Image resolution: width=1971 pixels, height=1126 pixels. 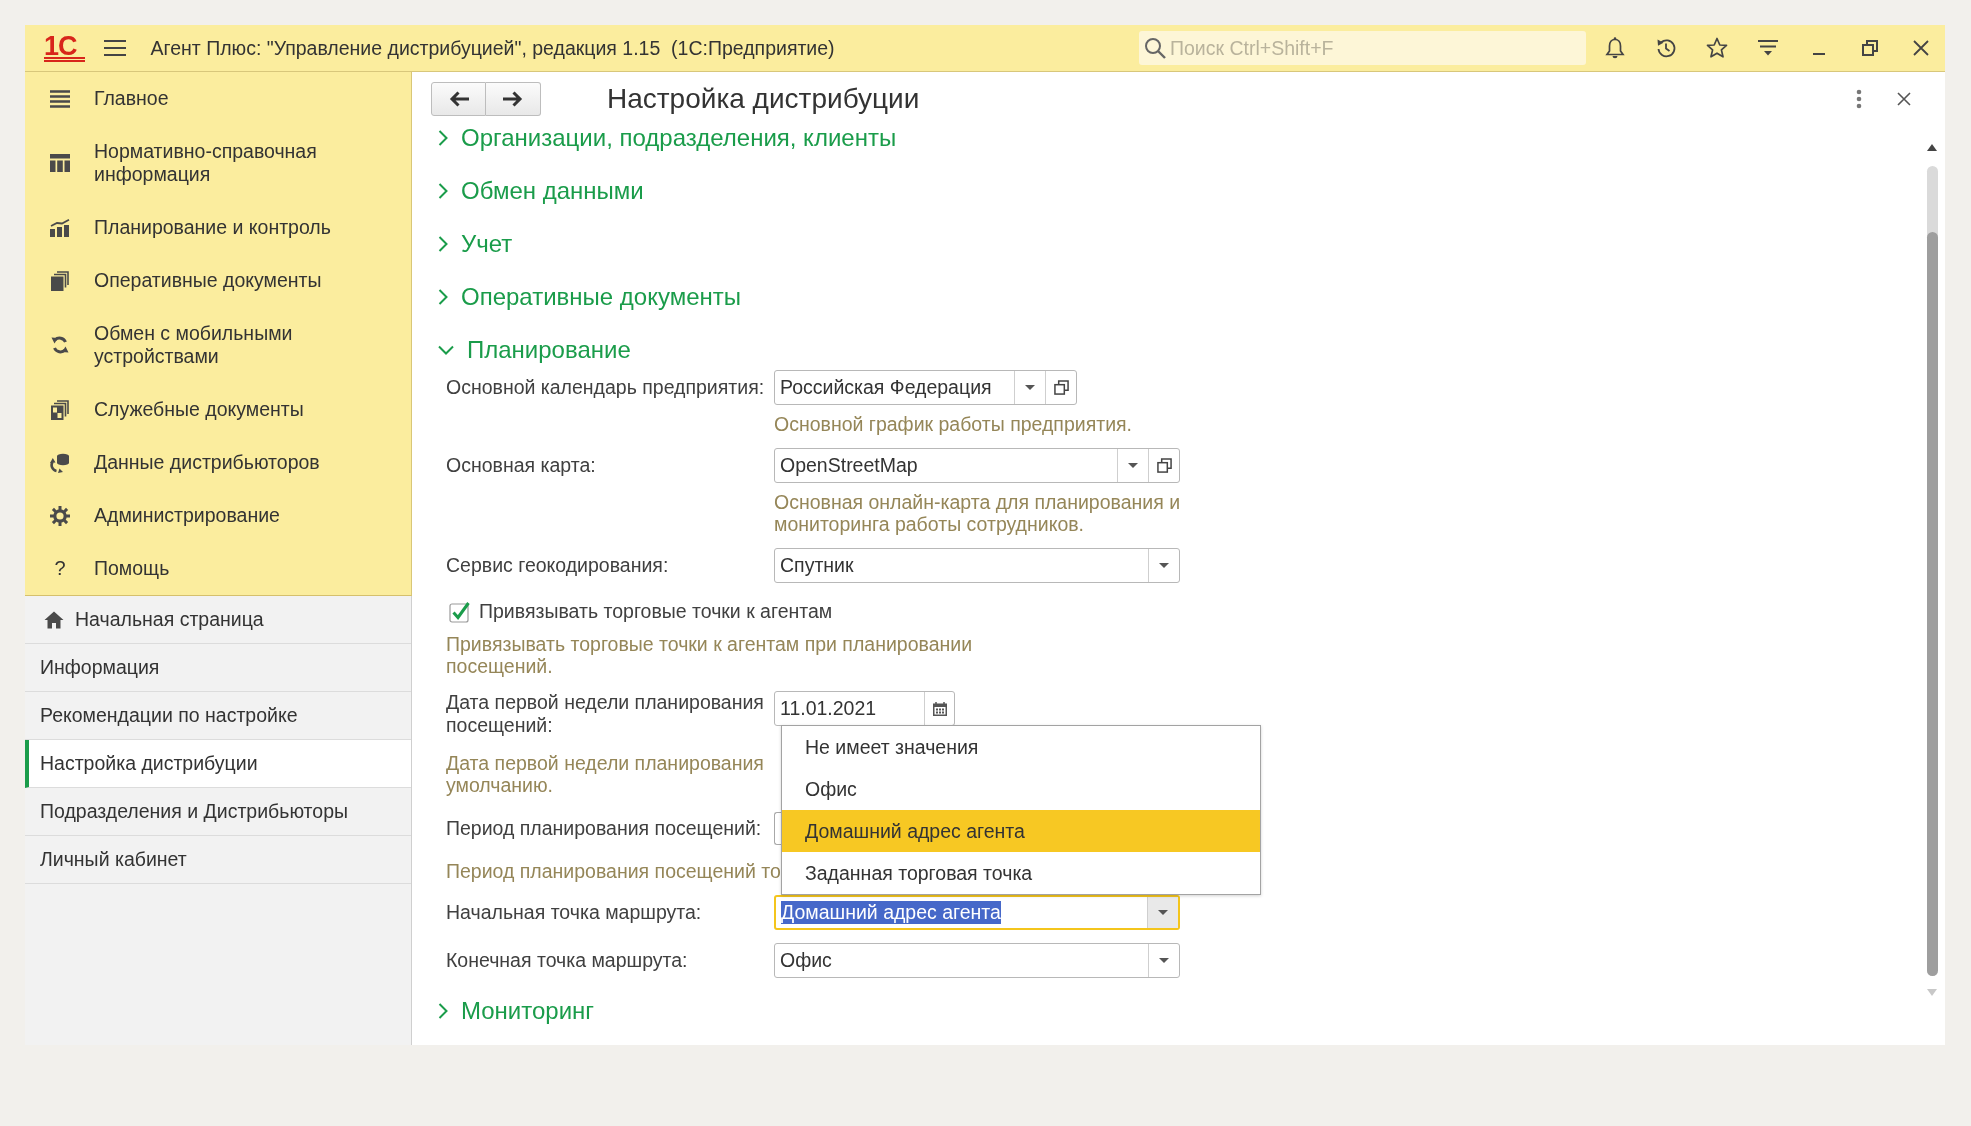 I want to click on bar-chart-icon, so click(x=60, y=227).